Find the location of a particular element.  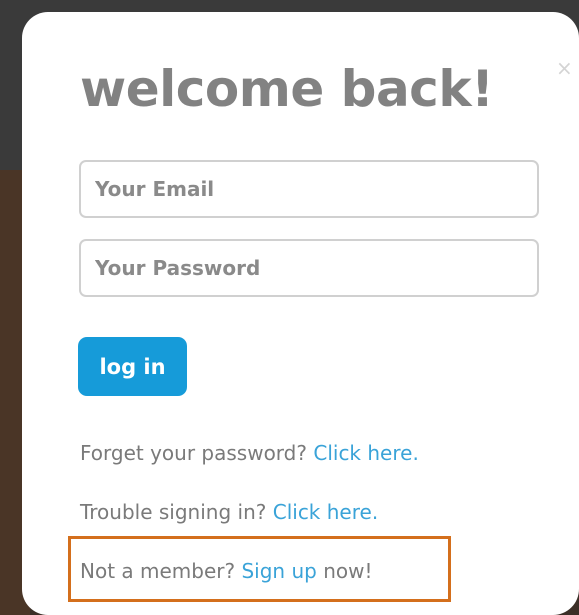

close-icon: × is located at coordinates (564, 68).